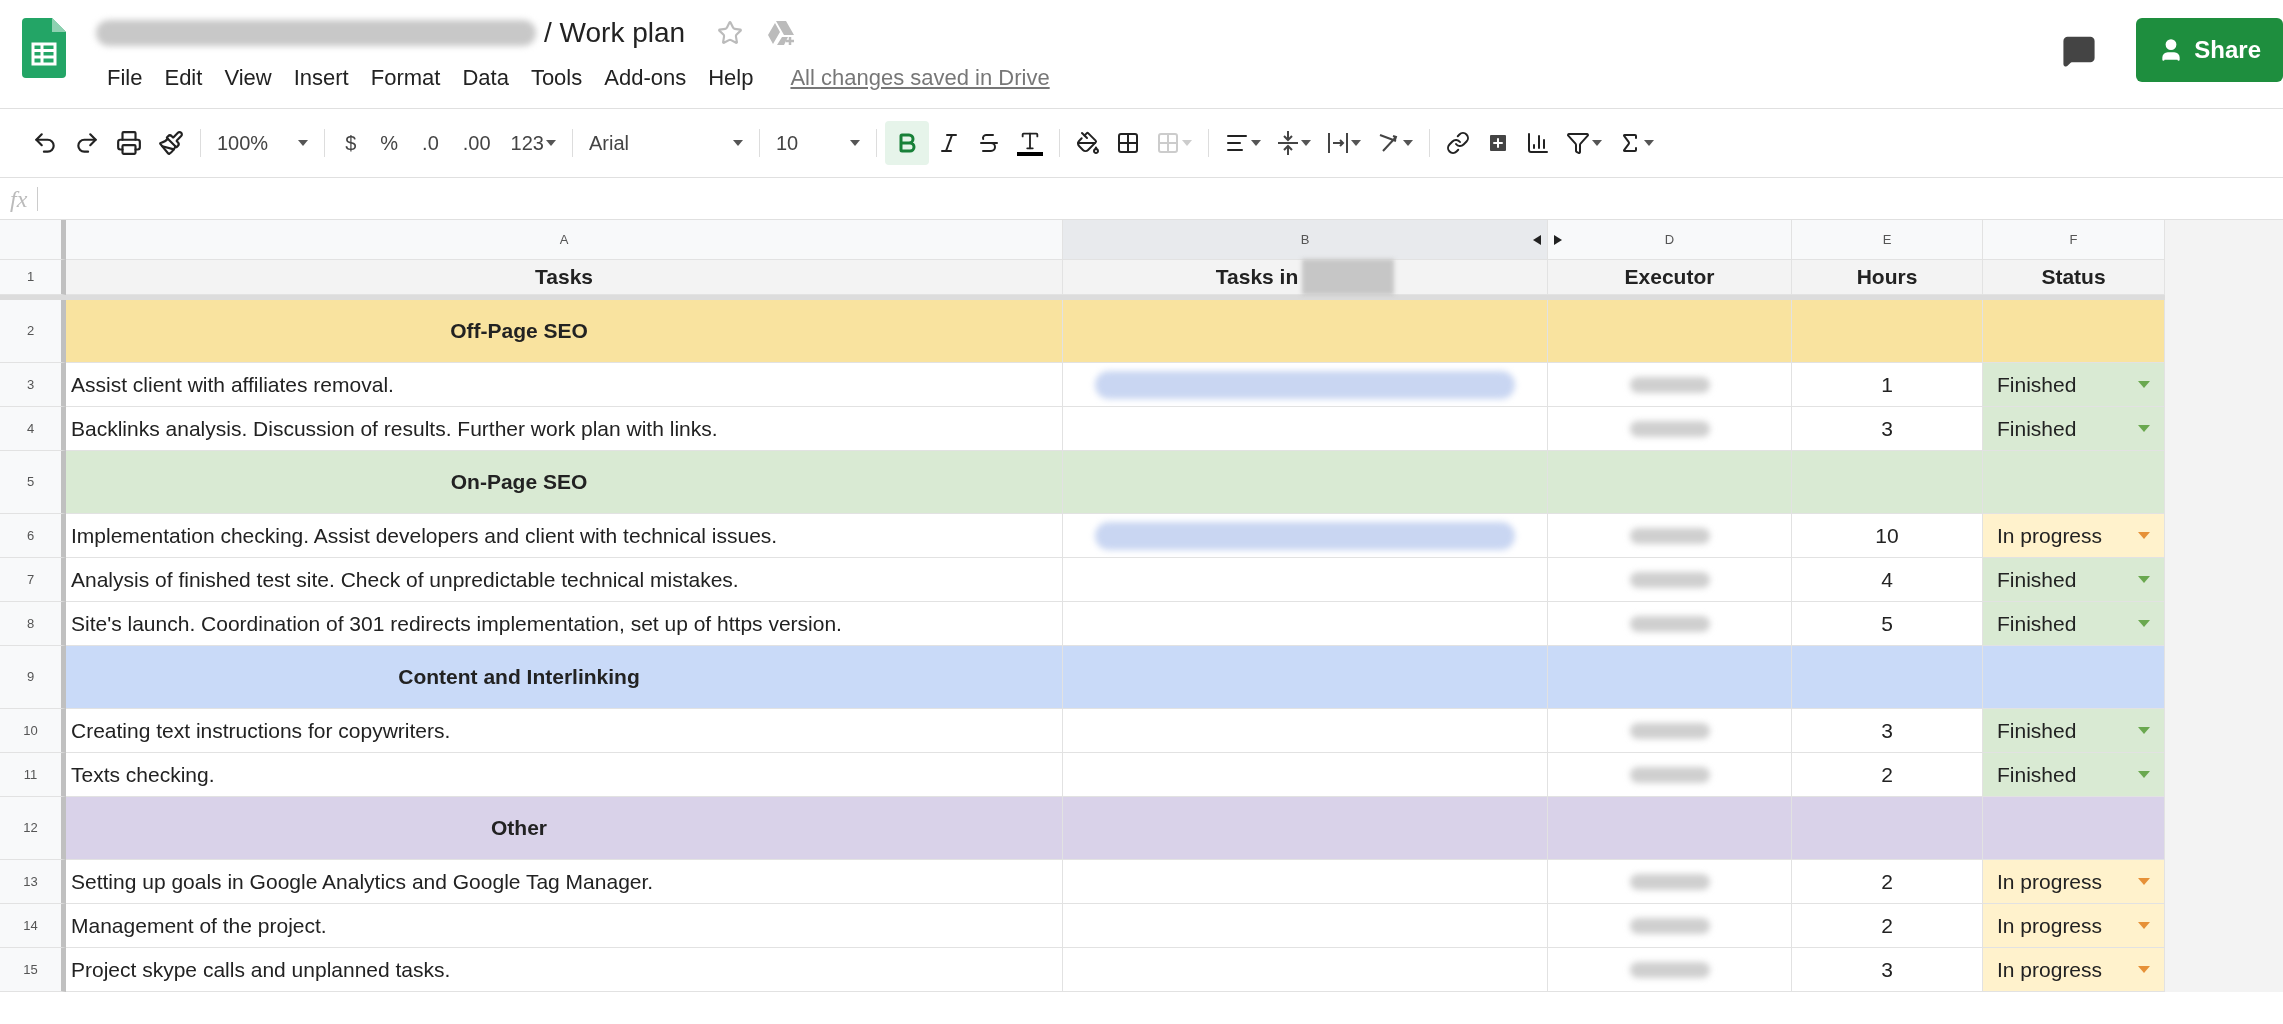 This screenshot has height=1024, width=2283. What do you see at coordinates (730, 33) in the screenshot?
I see `star-icon` at bounding box center [730, 33].